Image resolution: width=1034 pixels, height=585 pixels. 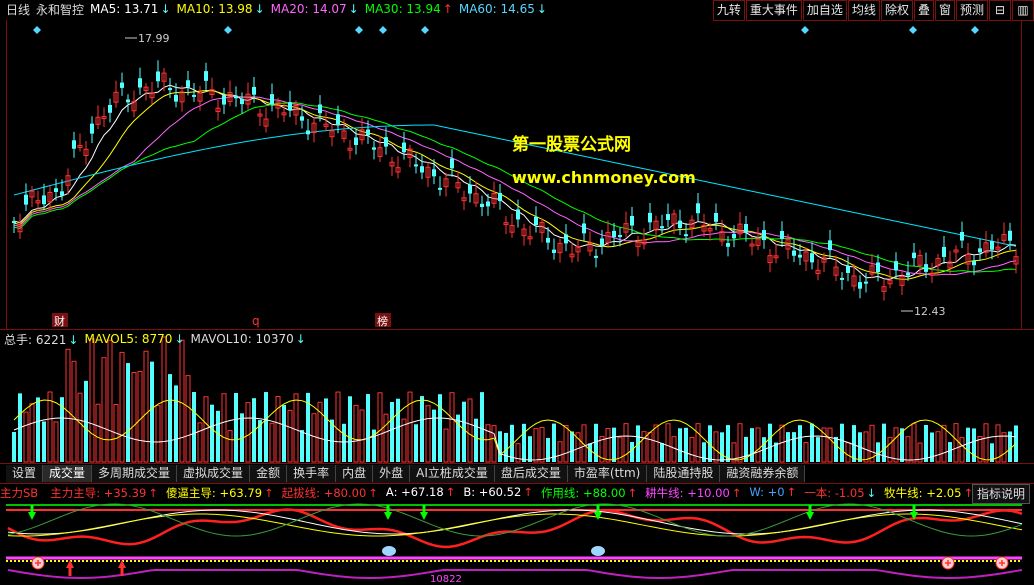 I want to click on jiuzhuan-button: 九转, so click(x=728, y=10).